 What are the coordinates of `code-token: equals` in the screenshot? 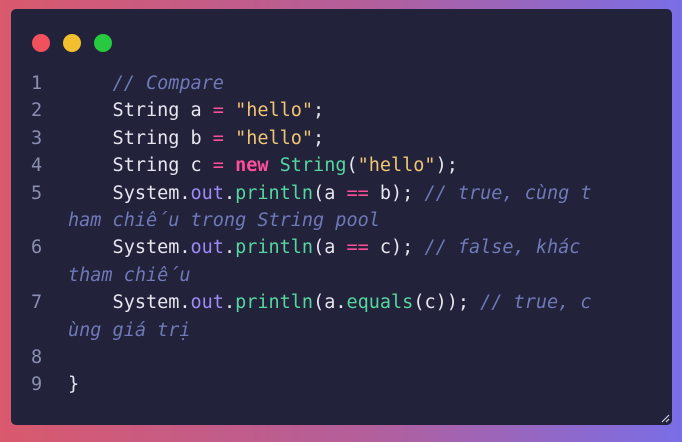 It's located at (380, 303).